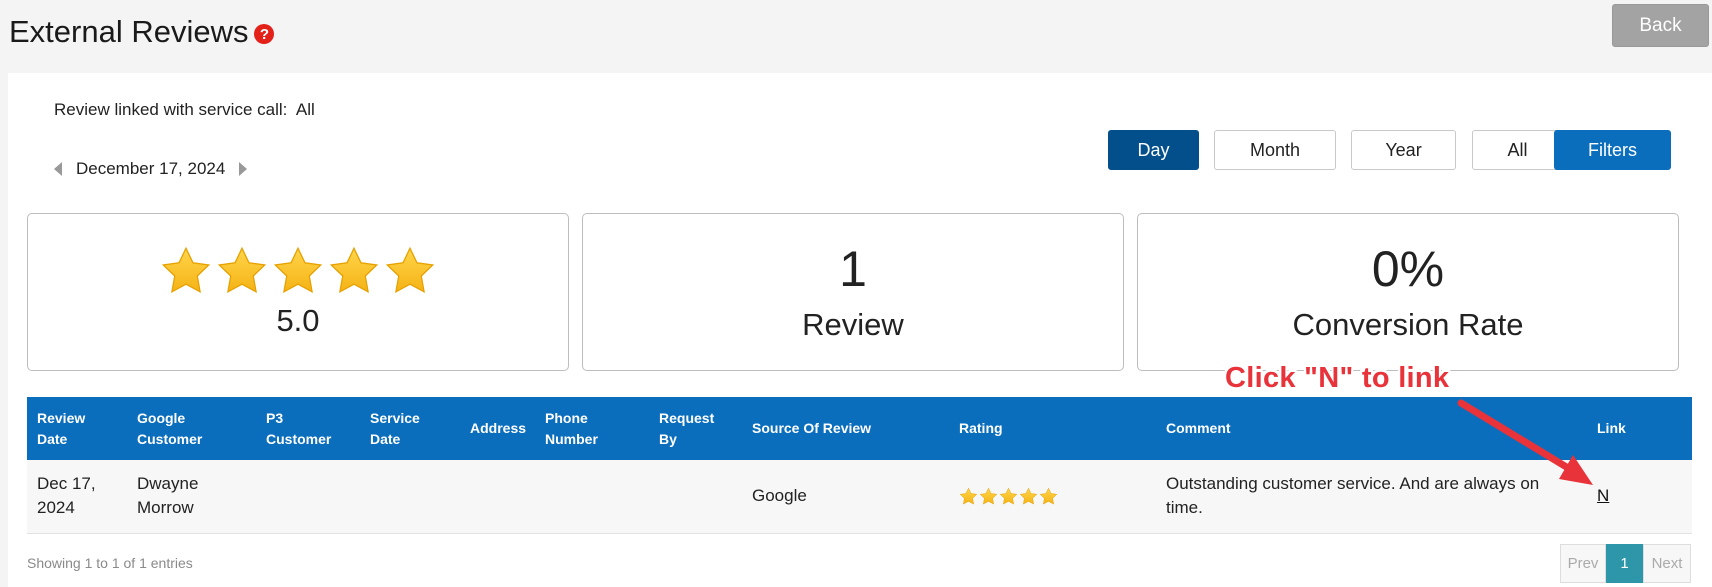 The height and width of the screenshot is (587, 1712). What do you see at coordinates (77, 428) in the screenshot?
I see `col-review-date: Review Date` at bounding box center [77, 428].